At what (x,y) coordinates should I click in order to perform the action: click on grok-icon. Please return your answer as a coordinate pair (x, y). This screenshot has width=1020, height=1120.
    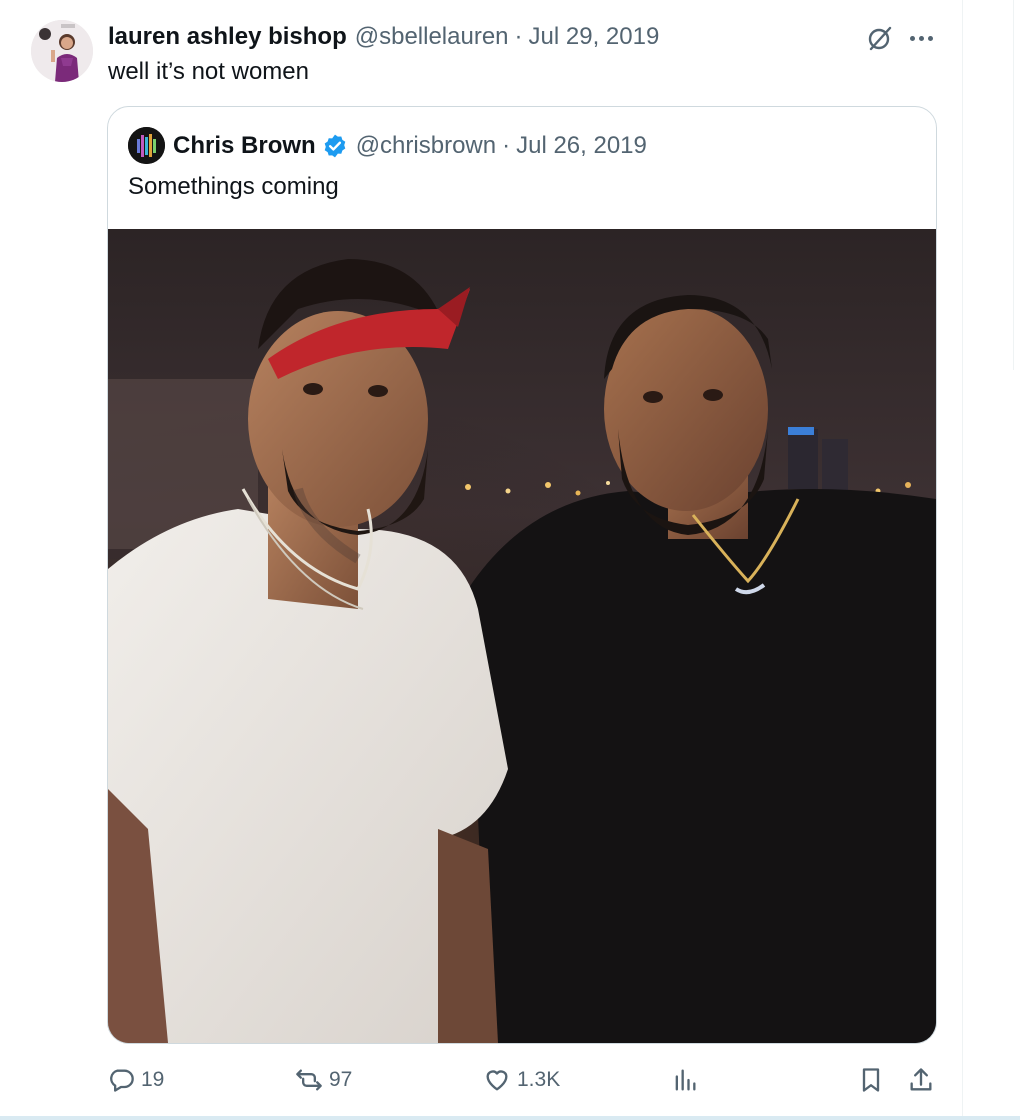
    Looking at the image, I should click on (880, 38).